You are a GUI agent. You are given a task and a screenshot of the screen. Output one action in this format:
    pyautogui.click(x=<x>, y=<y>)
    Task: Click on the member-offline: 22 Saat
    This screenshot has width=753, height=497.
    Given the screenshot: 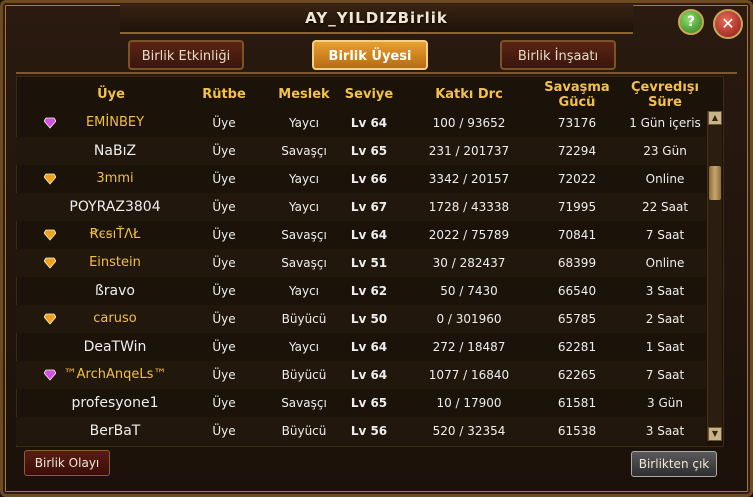 What is the action you would take?
    pyautogui.click(x=665, y=207)
    